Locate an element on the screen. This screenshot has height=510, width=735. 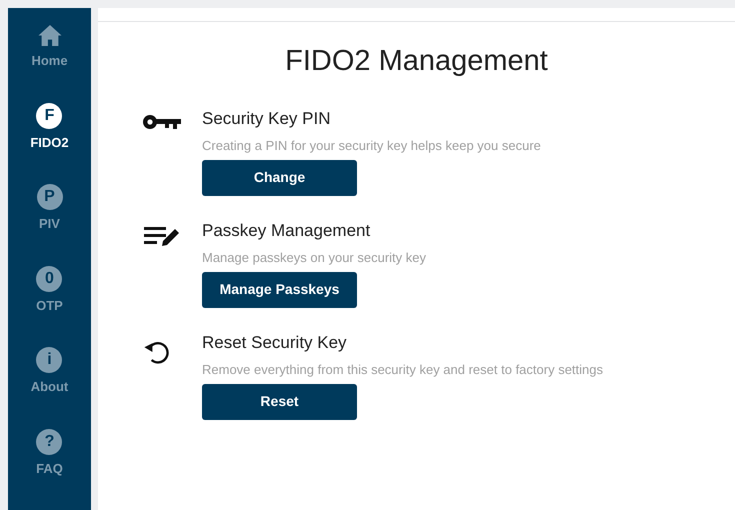
nav-item: ? FAQ is located at coordinates (49, 453).